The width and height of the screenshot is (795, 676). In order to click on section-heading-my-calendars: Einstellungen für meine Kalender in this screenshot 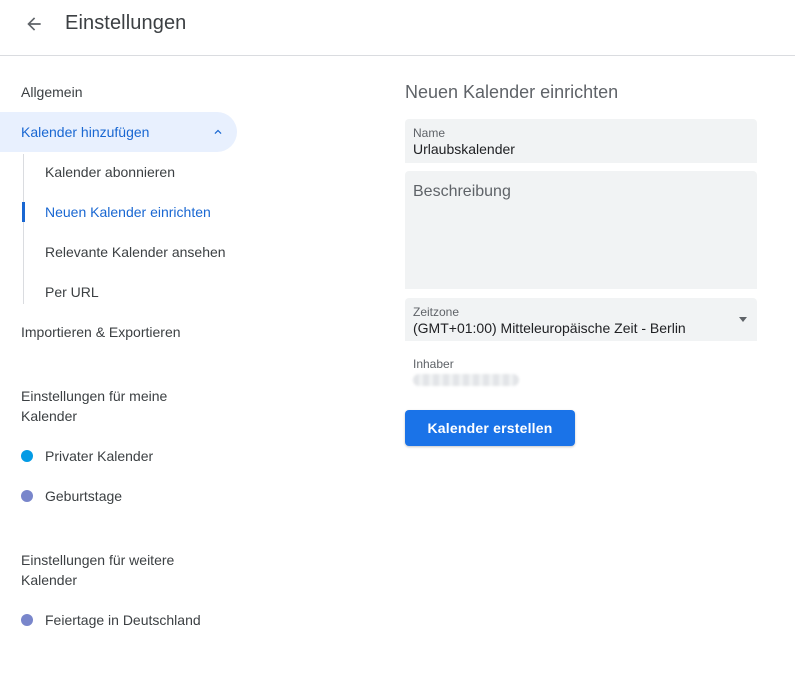, I will do `click(94, 406)`.